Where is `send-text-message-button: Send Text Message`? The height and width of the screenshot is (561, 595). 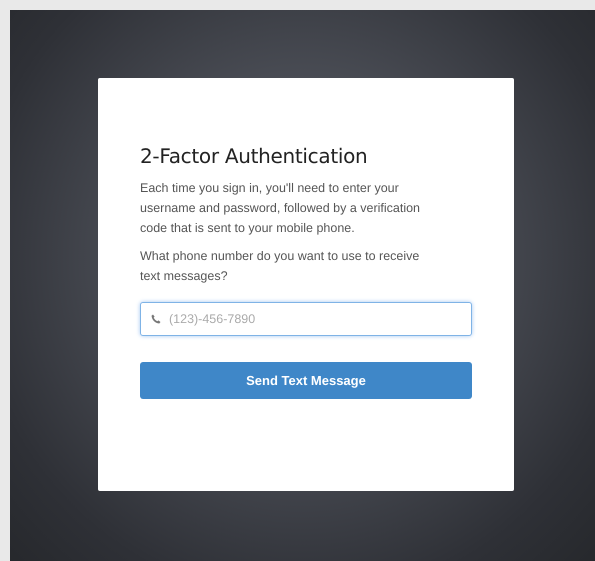
send-text-message-button: Send Text Message is located at coordinates (306, 380).